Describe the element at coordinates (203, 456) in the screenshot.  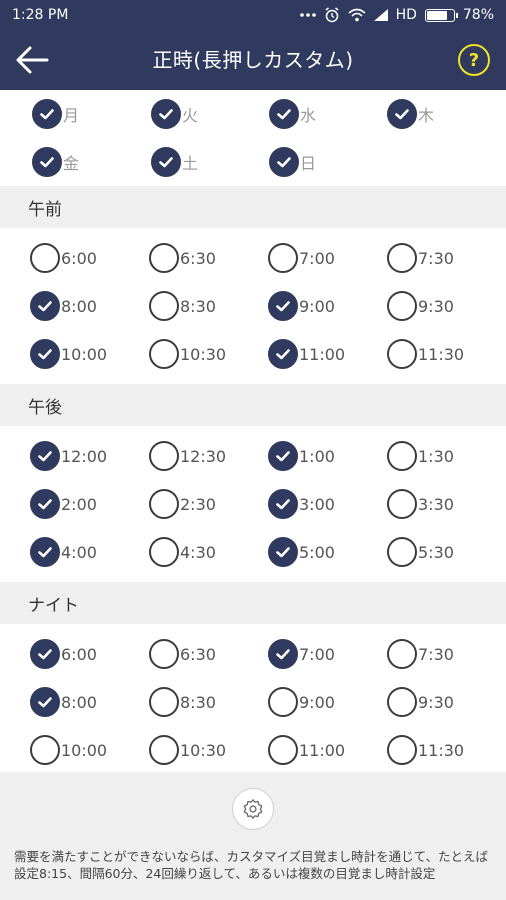
I see `time-label: 12:30` at that location.